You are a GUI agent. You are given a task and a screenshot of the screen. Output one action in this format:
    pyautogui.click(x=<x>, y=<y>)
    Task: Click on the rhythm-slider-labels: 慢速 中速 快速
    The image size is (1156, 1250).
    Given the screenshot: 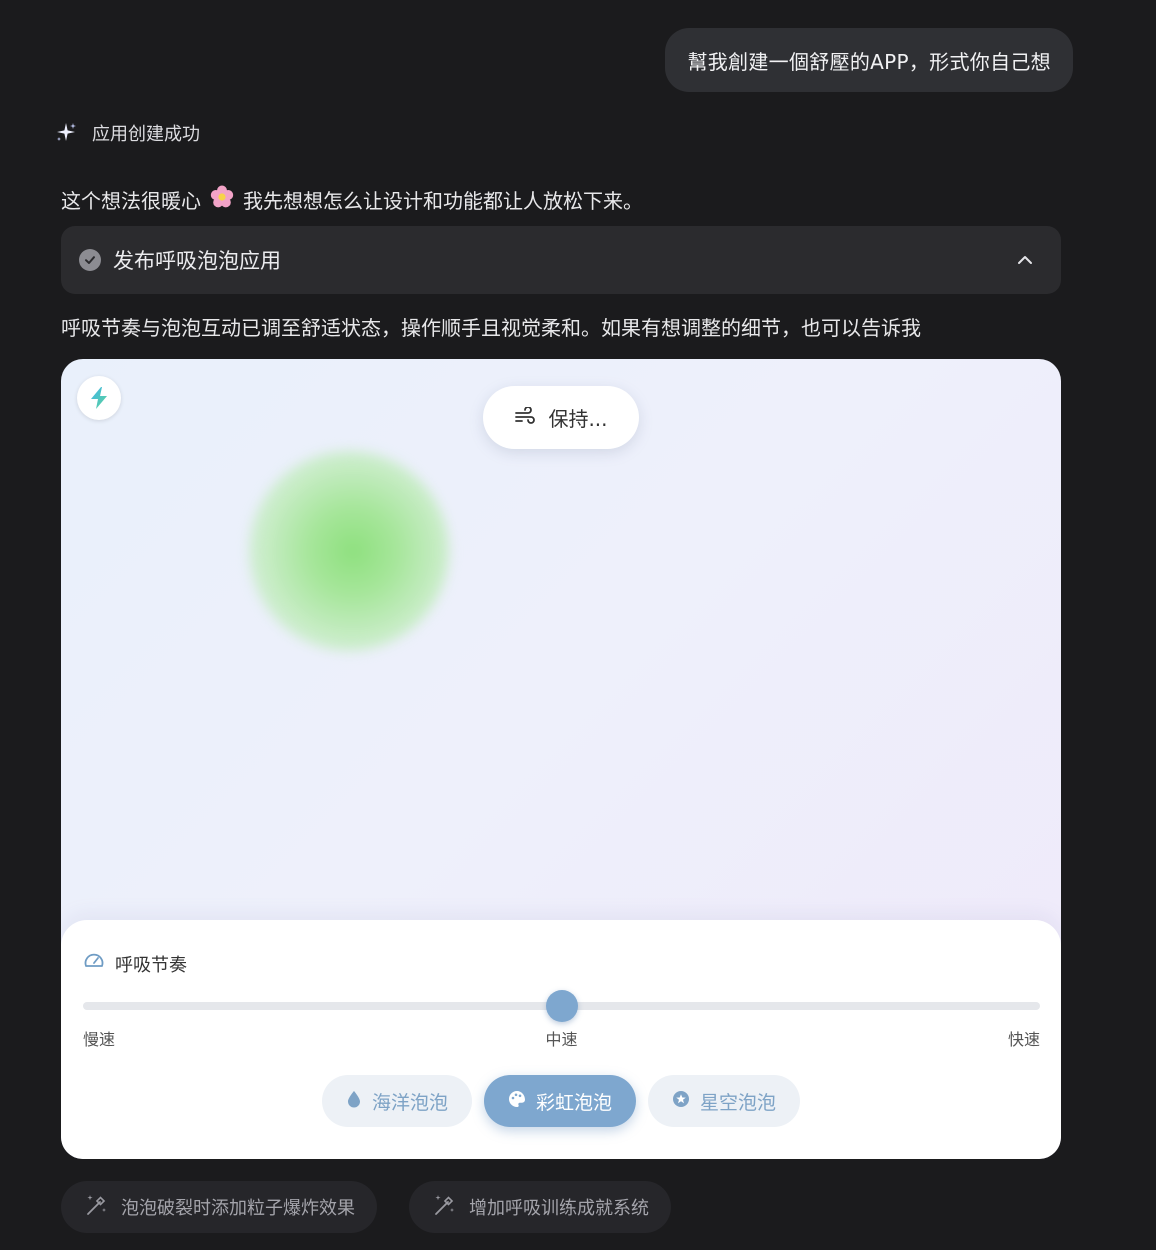 What is the action you would take?
    pyautogui.click(x=561, y=1037)
    